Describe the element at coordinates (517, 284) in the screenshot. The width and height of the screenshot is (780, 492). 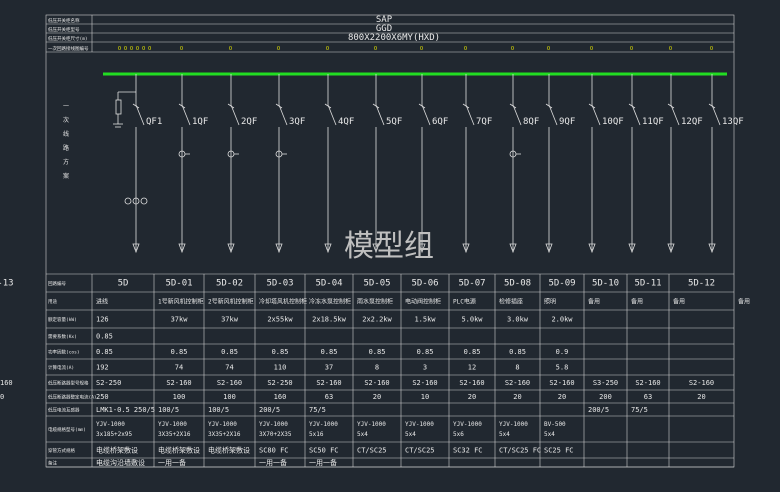
I see `cell-id: 5D-08` at that location.